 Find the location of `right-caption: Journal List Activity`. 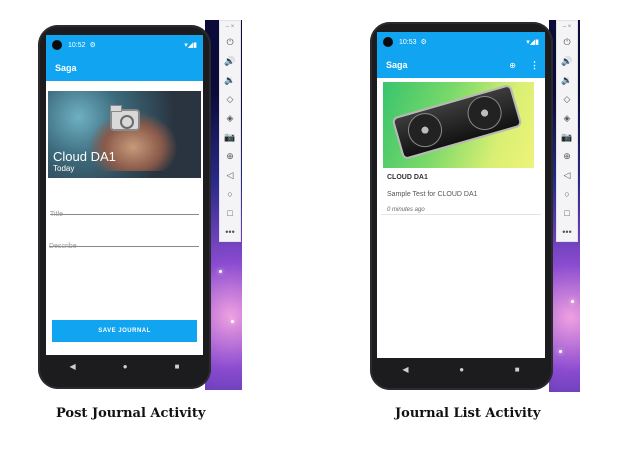

right-caption: Journal List Activity is located at coordinates (468, 413).